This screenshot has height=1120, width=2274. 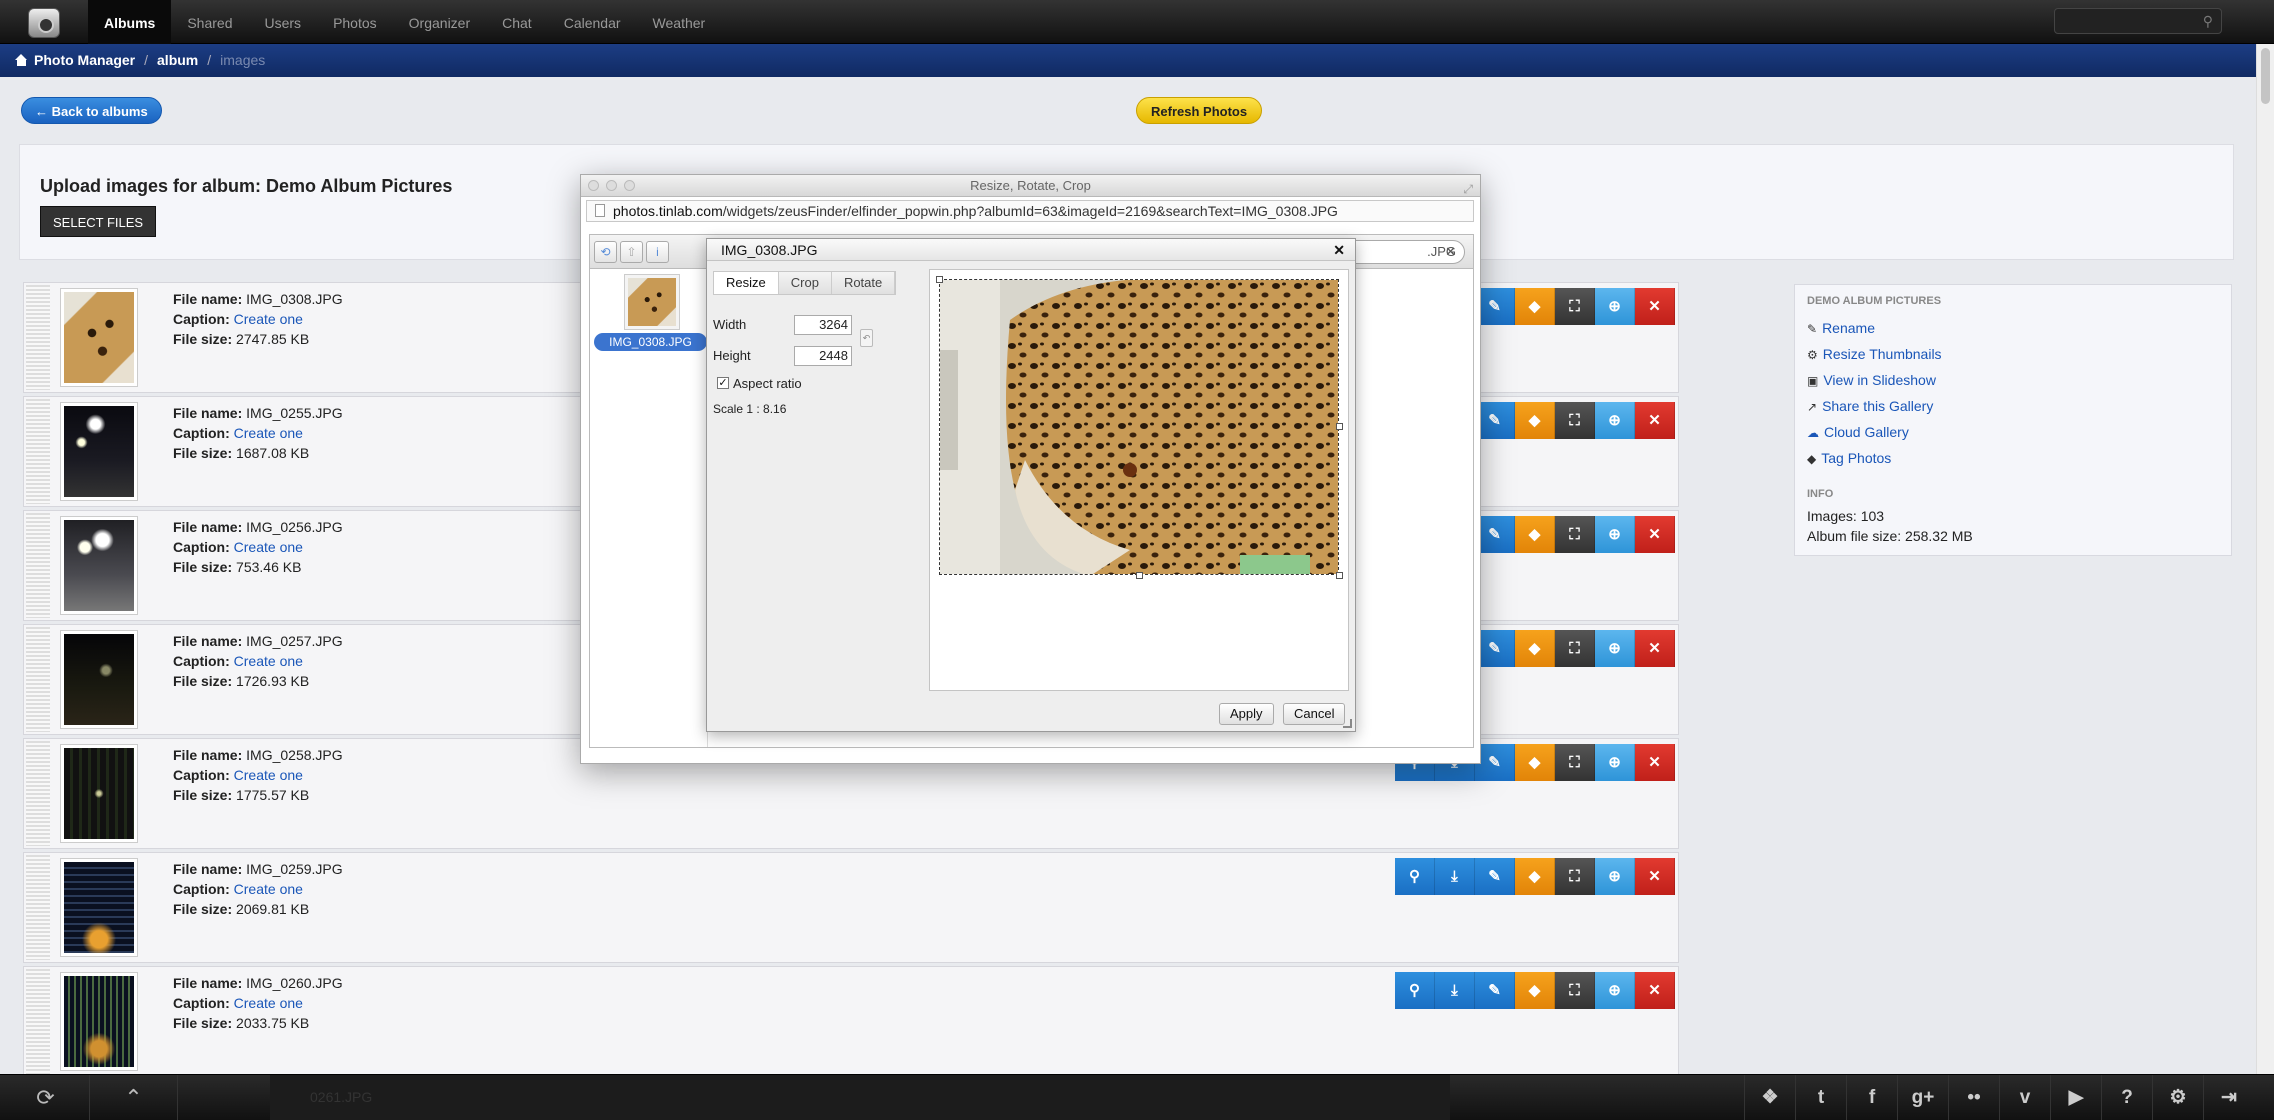 What do you see at coordinates (1922, 1097) in the screenshot?
I see `google-plus-icon: g+` at bounding box center [1922, 1097].